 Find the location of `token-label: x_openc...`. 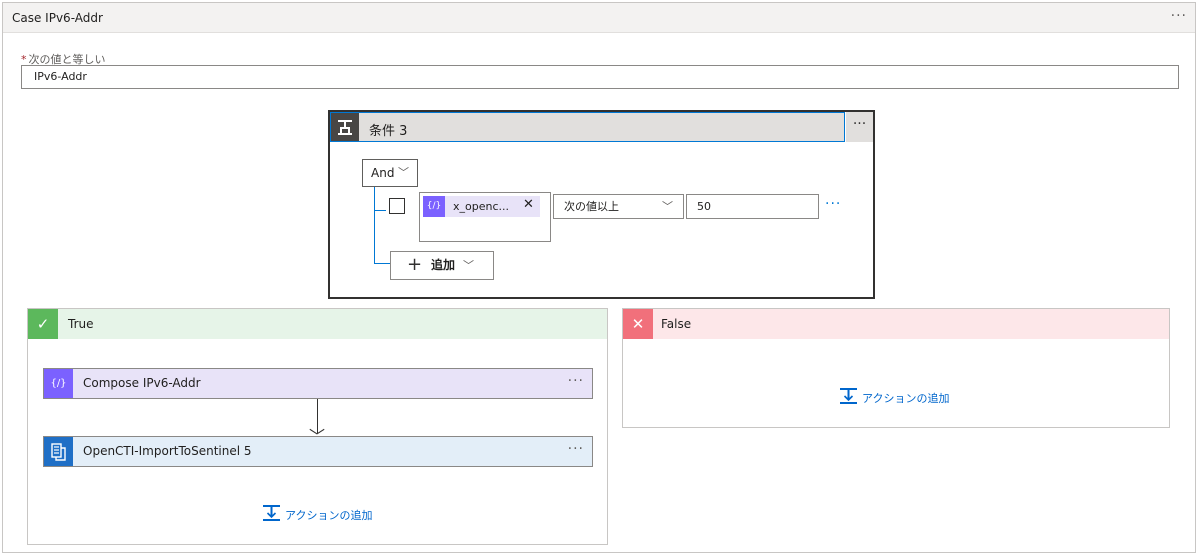

token-label: x_openc... is located at coordinates (481, 206).